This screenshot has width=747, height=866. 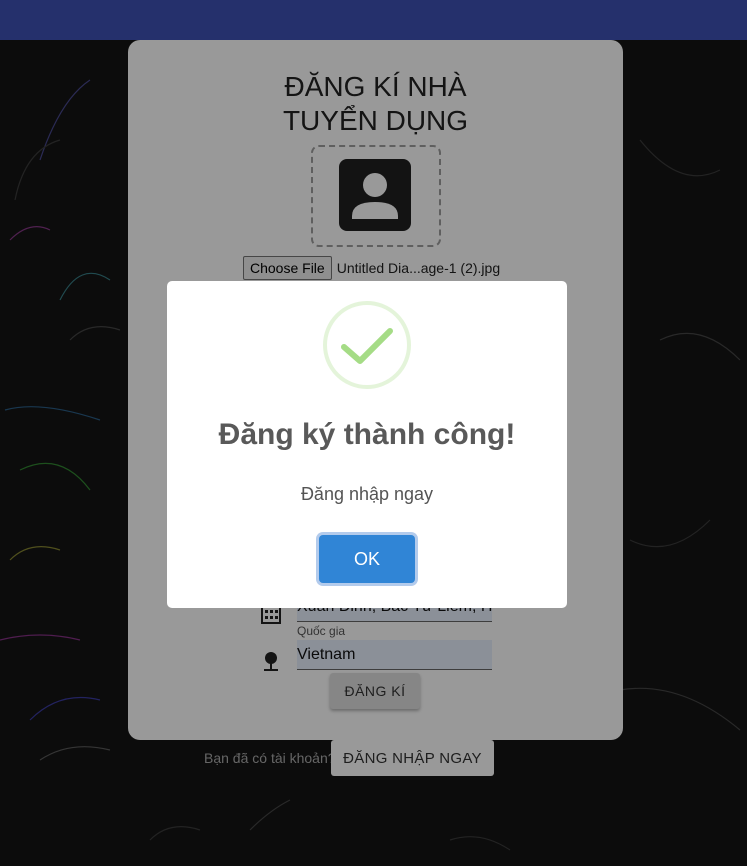 I want to click on success-check-icon, so click(x=367, y=345).